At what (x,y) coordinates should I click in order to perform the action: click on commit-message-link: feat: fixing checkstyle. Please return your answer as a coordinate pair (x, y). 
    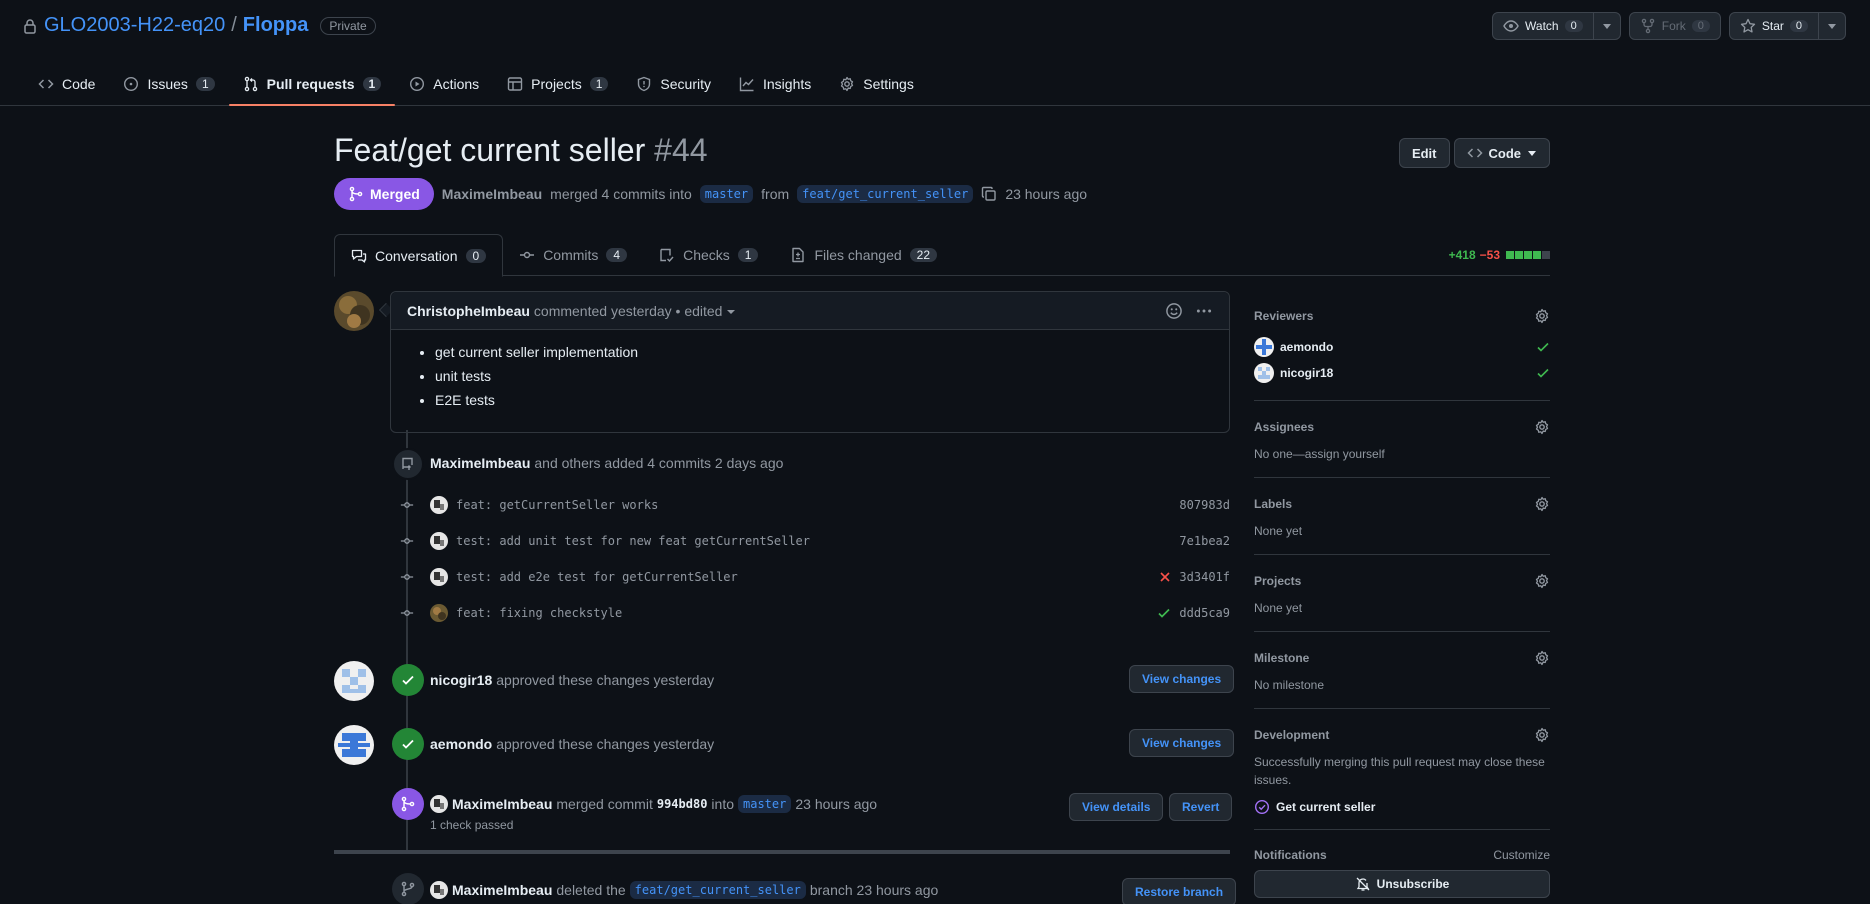
    Looking at the image, I should click on (539, 613).